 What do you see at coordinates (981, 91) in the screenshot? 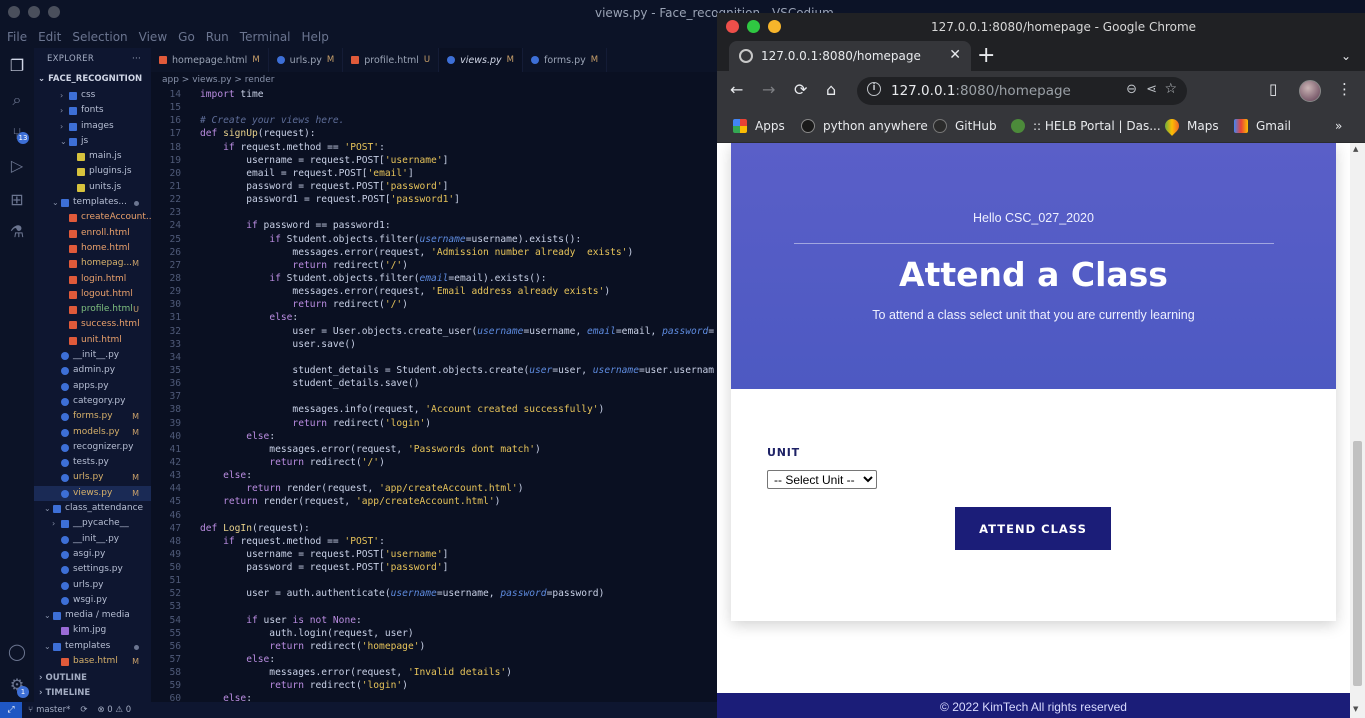
I see `address-url: 127.0.0.1:8080/homepage` at bounding box center [981, 91].